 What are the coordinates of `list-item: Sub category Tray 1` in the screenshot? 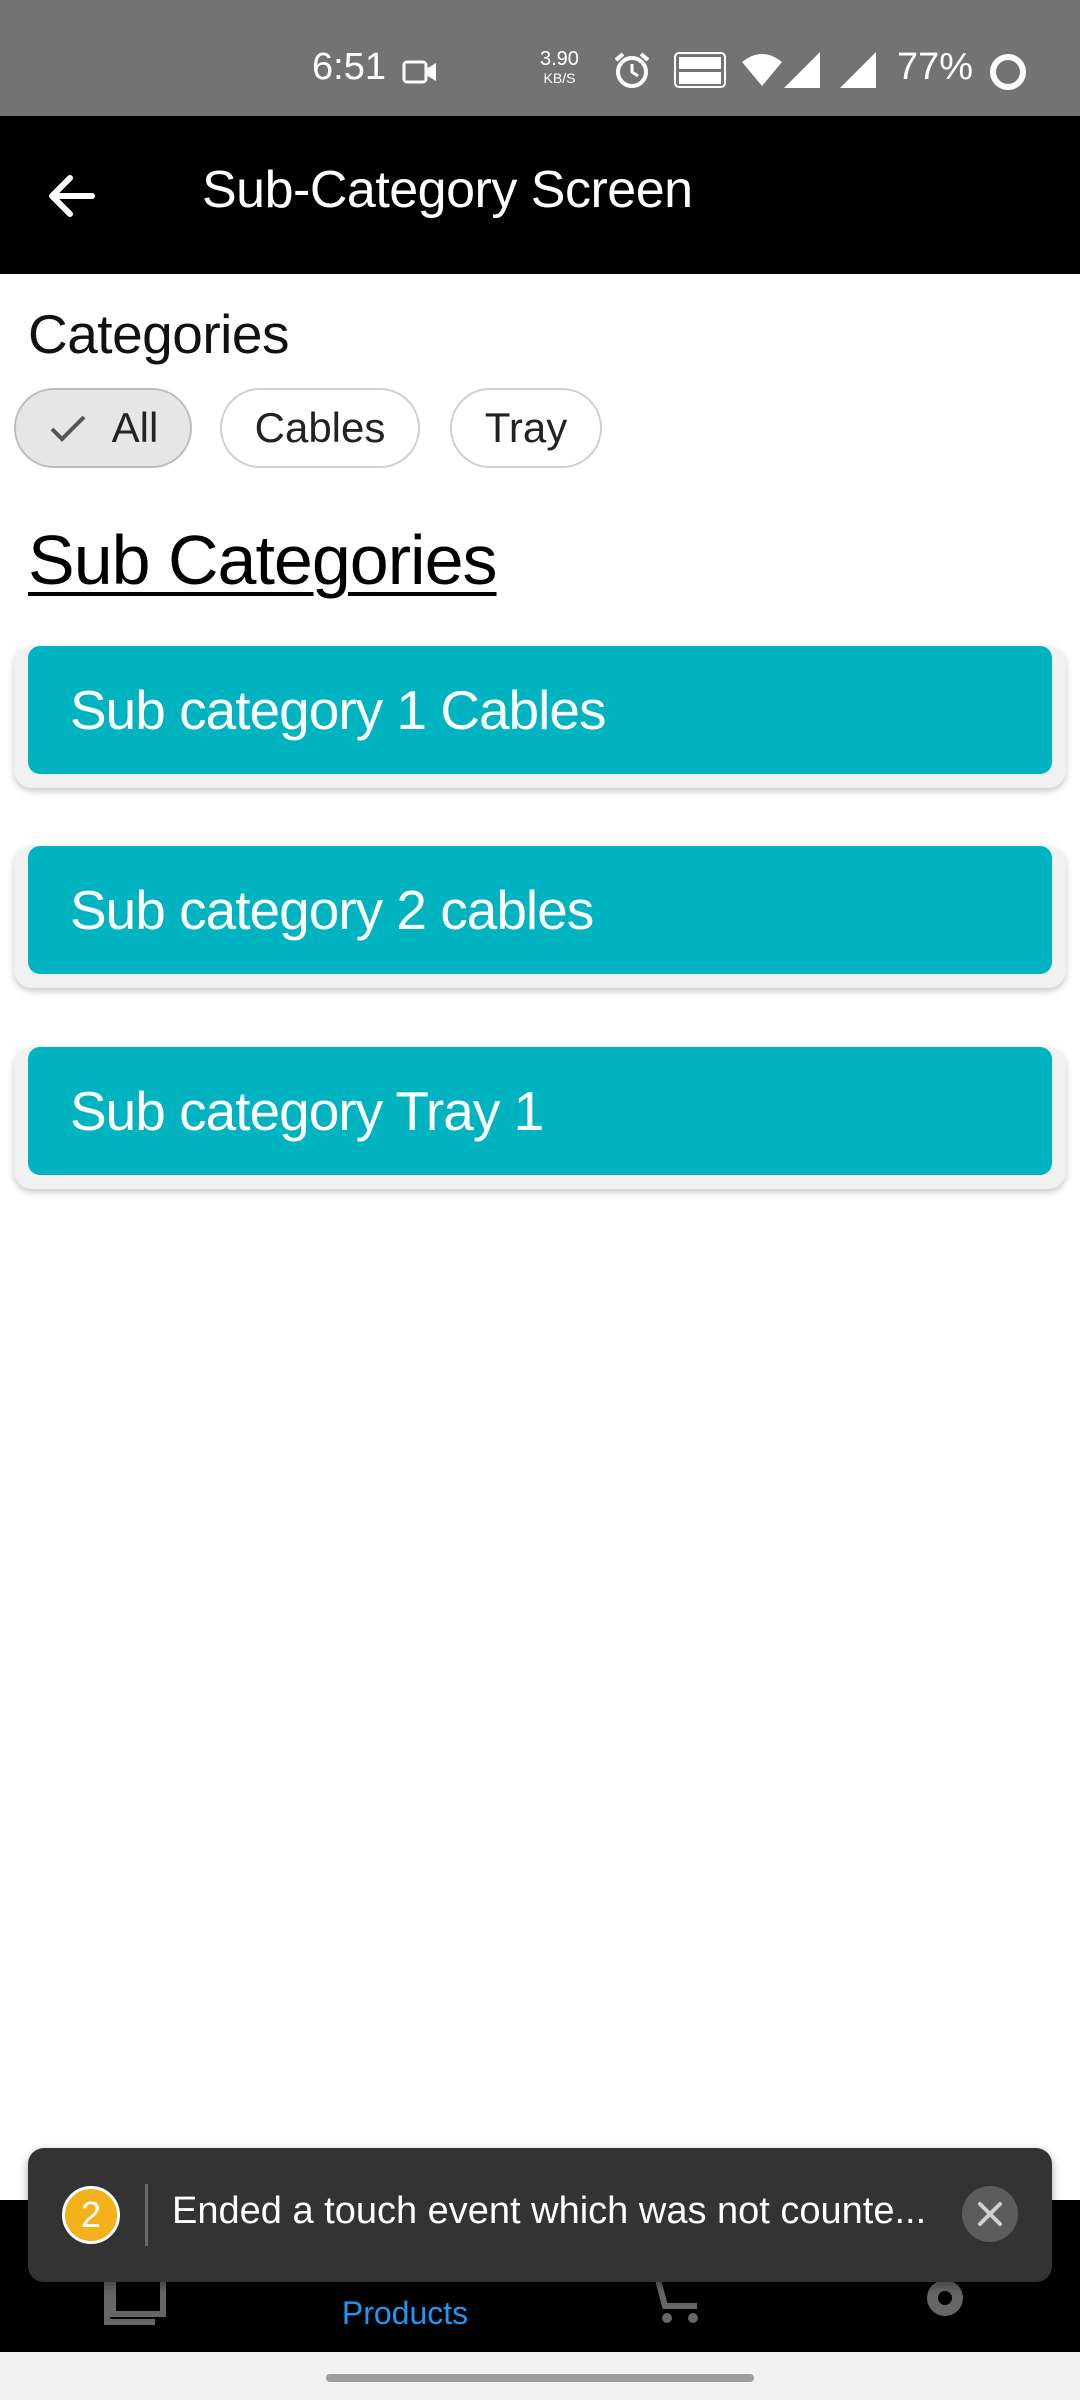 It's located at (540, 1118).